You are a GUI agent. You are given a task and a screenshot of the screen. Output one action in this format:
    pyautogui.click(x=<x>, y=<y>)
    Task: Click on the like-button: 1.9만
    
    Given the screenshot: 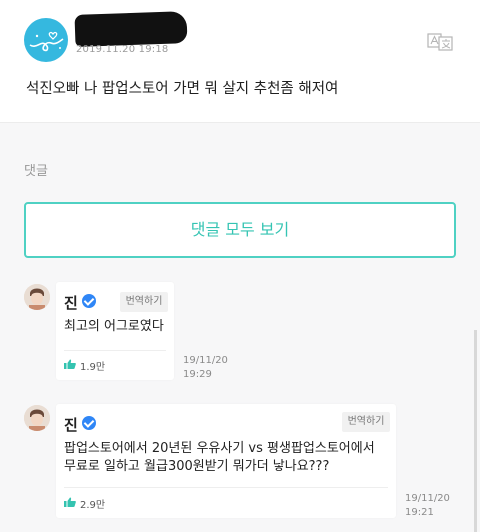 What is the action you would take?
    pyautogui.click(x=89, y=365)
    